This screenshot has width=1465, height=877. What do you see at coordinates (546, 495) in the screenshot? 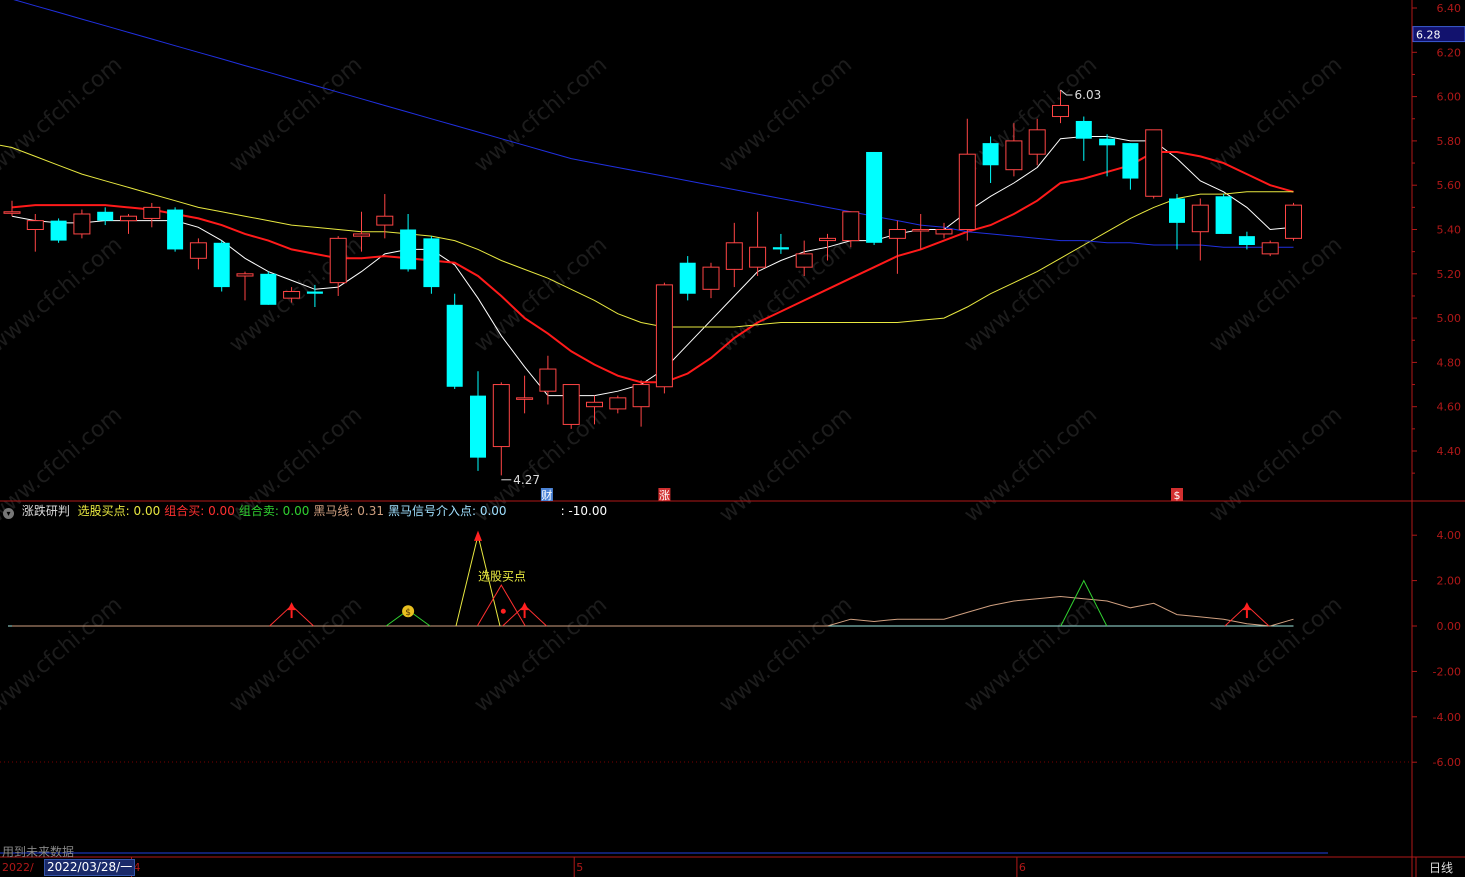
I see `event-marker-label: 财` at bounding box center [546, 495].